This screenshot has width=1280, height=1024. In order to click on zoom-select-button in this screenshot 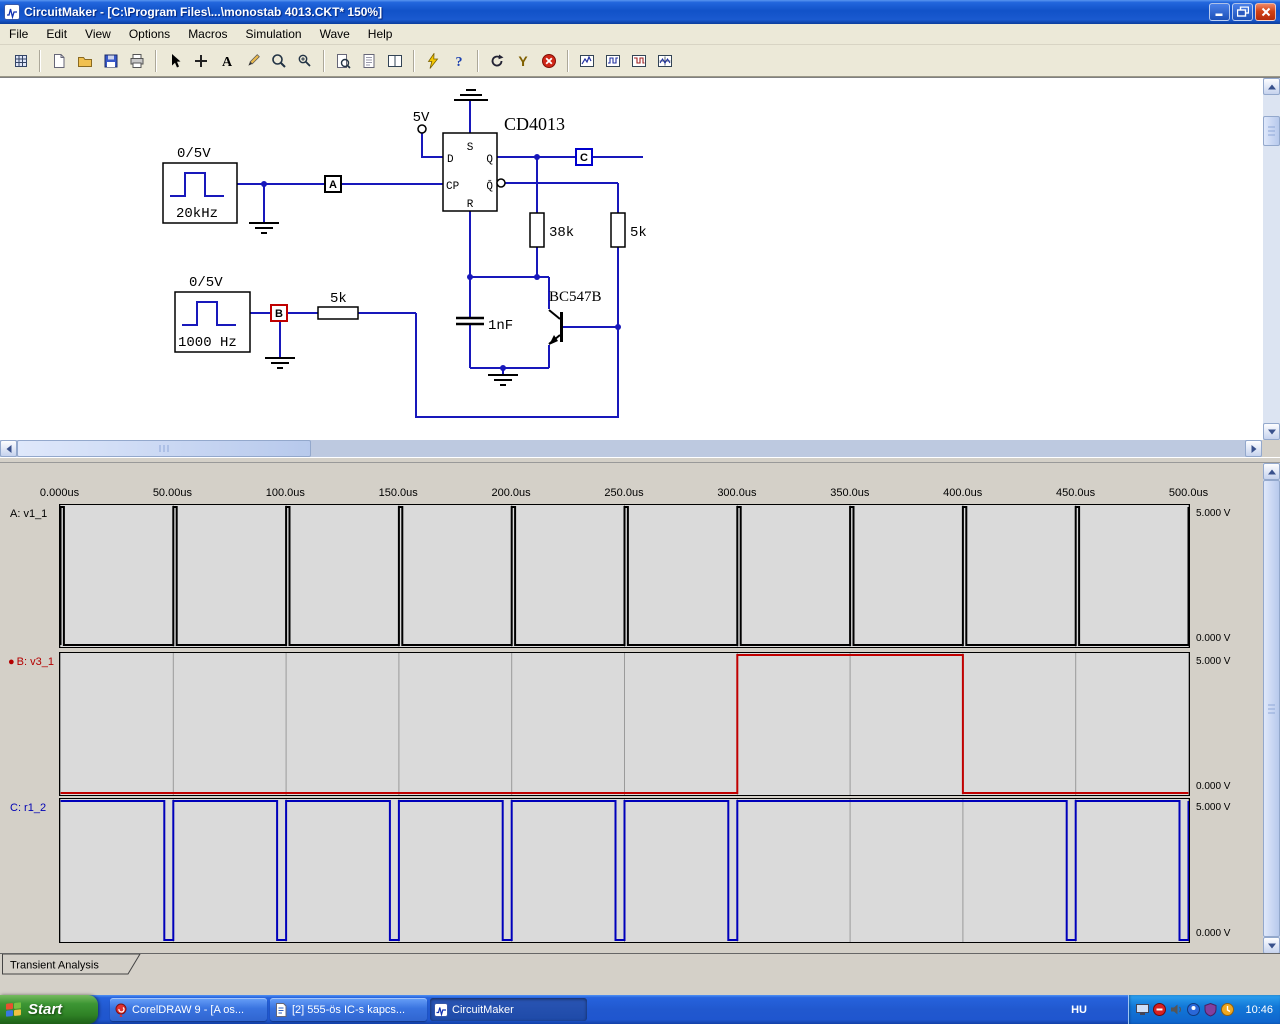, I will do `click(305, 61)`.